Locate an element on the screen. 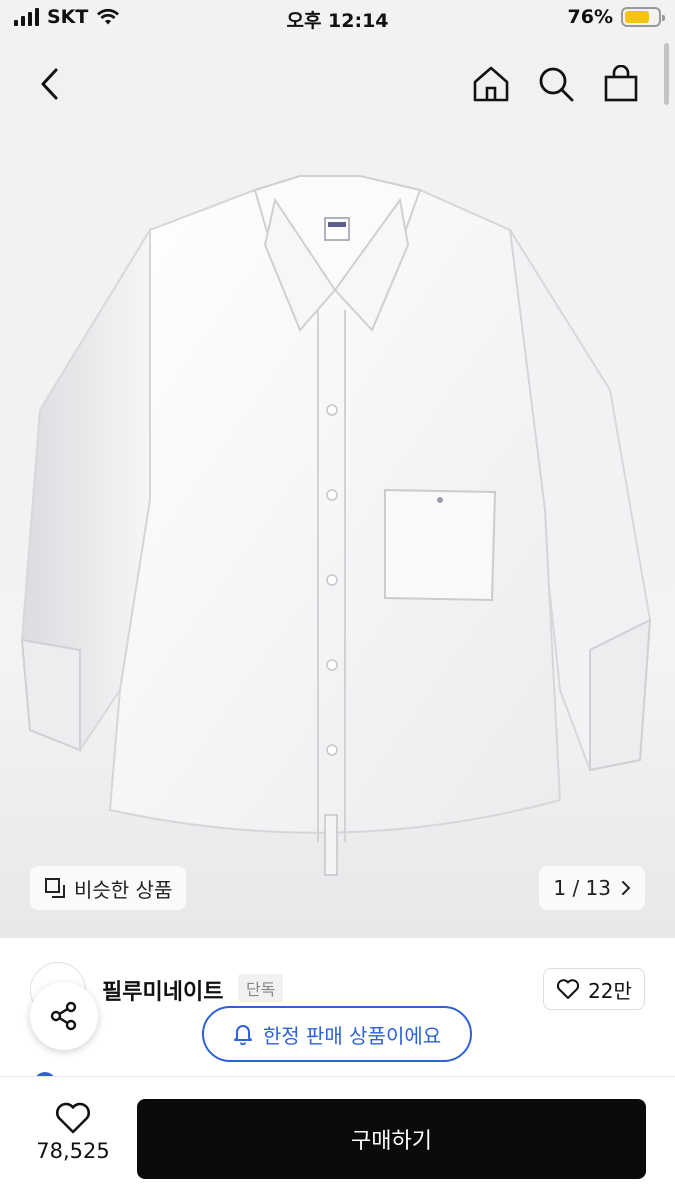 Image resolution: width=675 pixels, height=1200 pixels. search-button is located at coordinates (556, 84).